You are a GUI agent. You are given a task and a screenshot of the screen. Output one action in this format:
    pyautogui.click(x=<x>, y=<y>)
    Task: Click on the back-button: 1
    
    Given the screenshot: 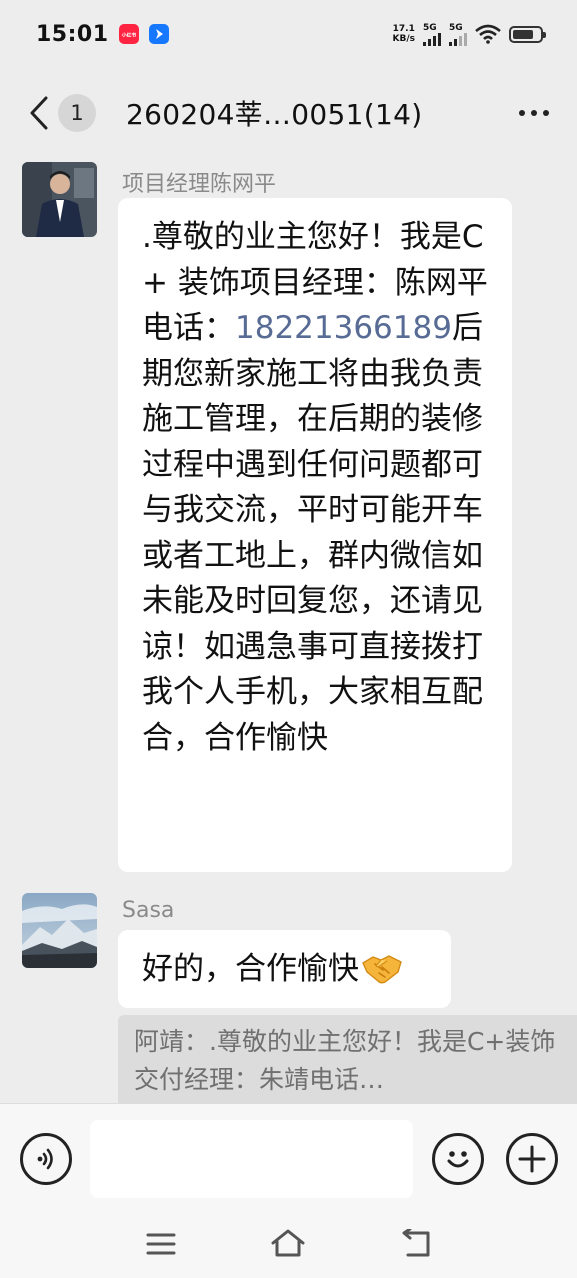 What is the action you would take?
    pyautogui.click(x=62, y=113)
    